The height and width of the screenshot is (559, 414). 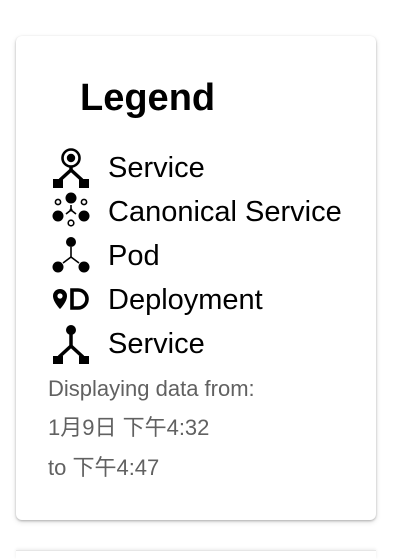 I want to click on deployment-icon, so click(x=71, y=300).